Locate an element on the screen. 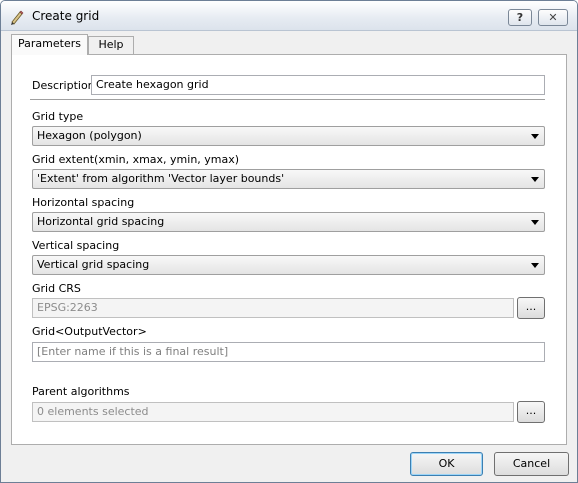 The image size is (578, 483). horizontal-spacing-value: Horizontal grid spacing is located at coordinates (101, 221).